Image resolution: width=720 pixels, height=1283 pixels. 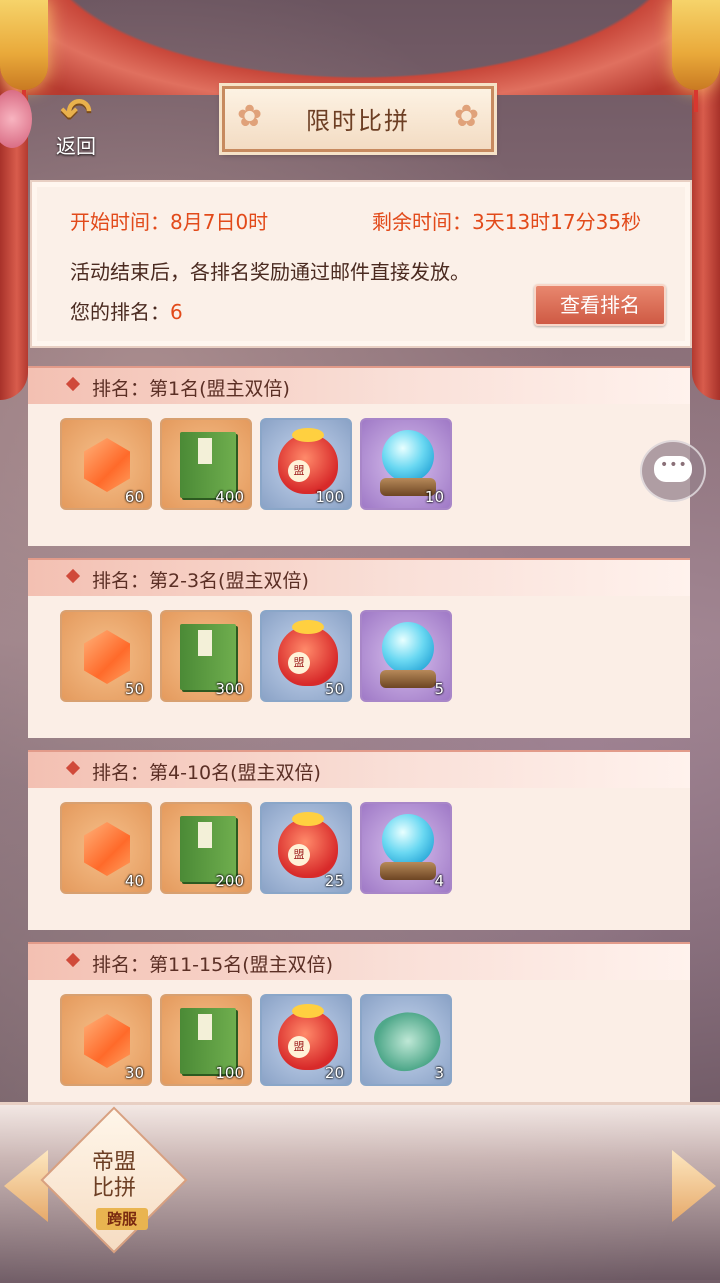 I want to click on rank-title: 排名：第11-15名(盟主双倍), so click(x=213, y=965).